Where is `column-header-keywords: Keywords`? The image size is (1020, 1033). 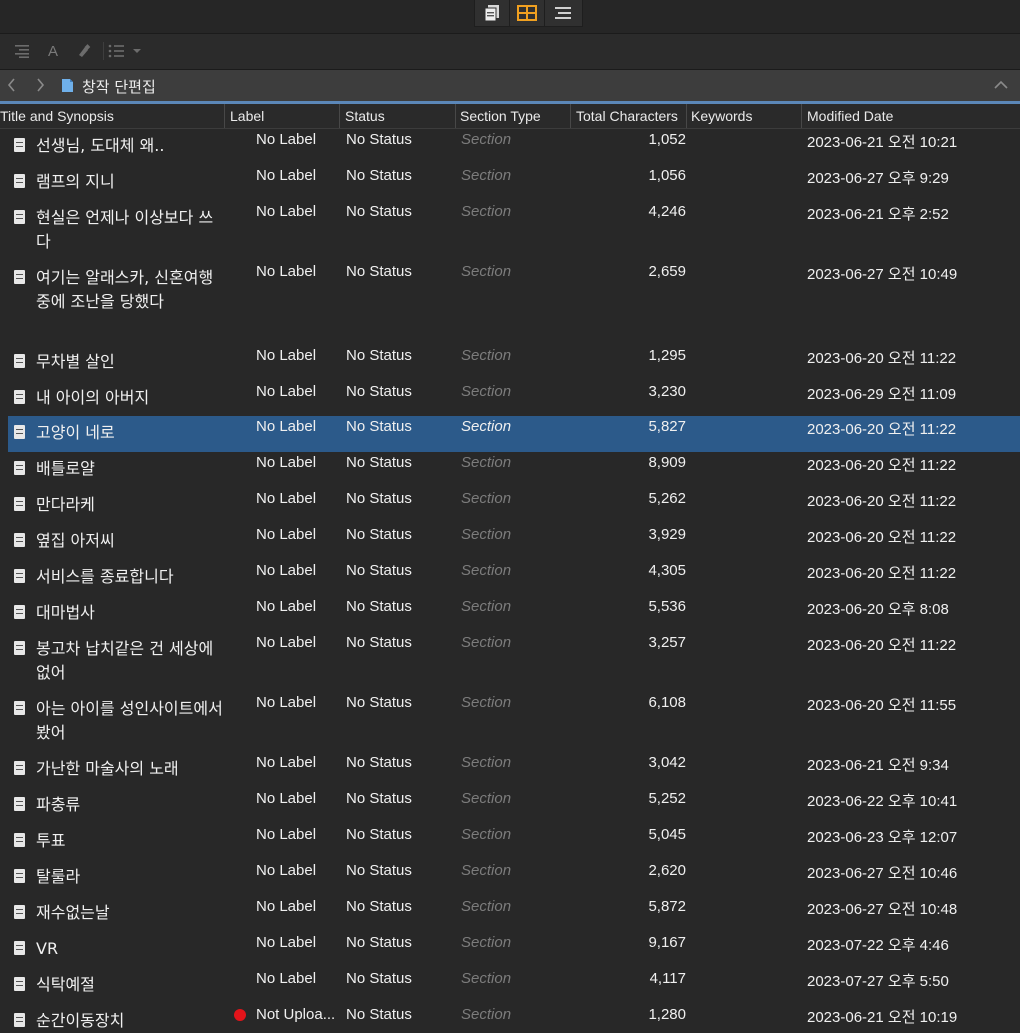
column-header-keywords: Keywords is located at coordinates (721, 116).